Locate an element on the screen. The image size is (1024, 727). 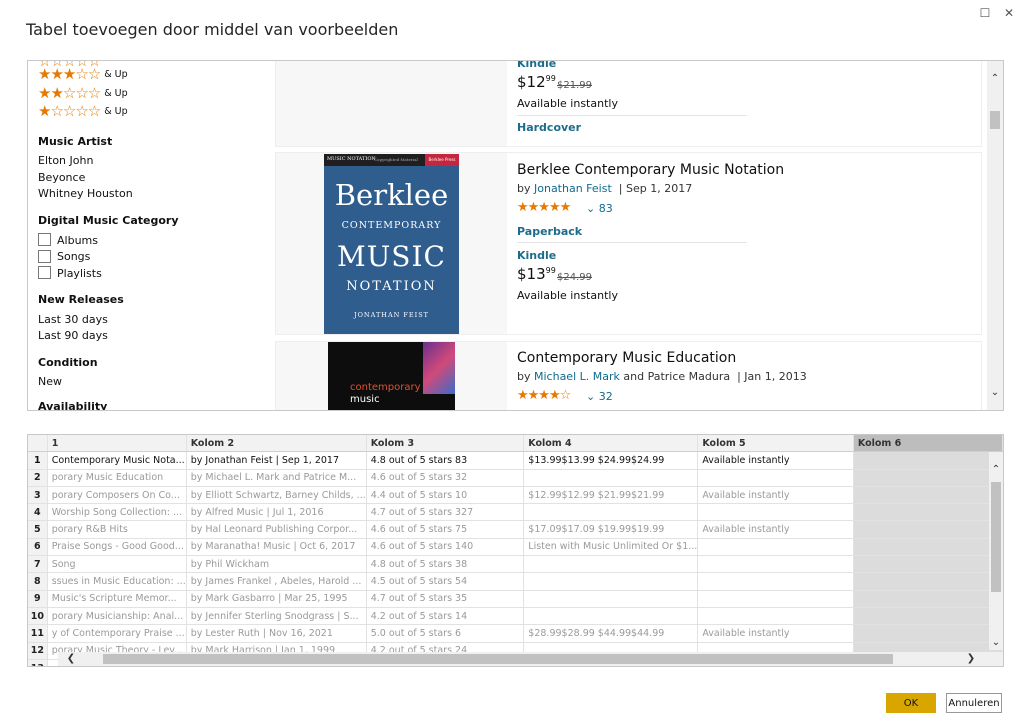
table-cell: 4.4 out of 5 stars 10 is located at coordinates (445, 495).